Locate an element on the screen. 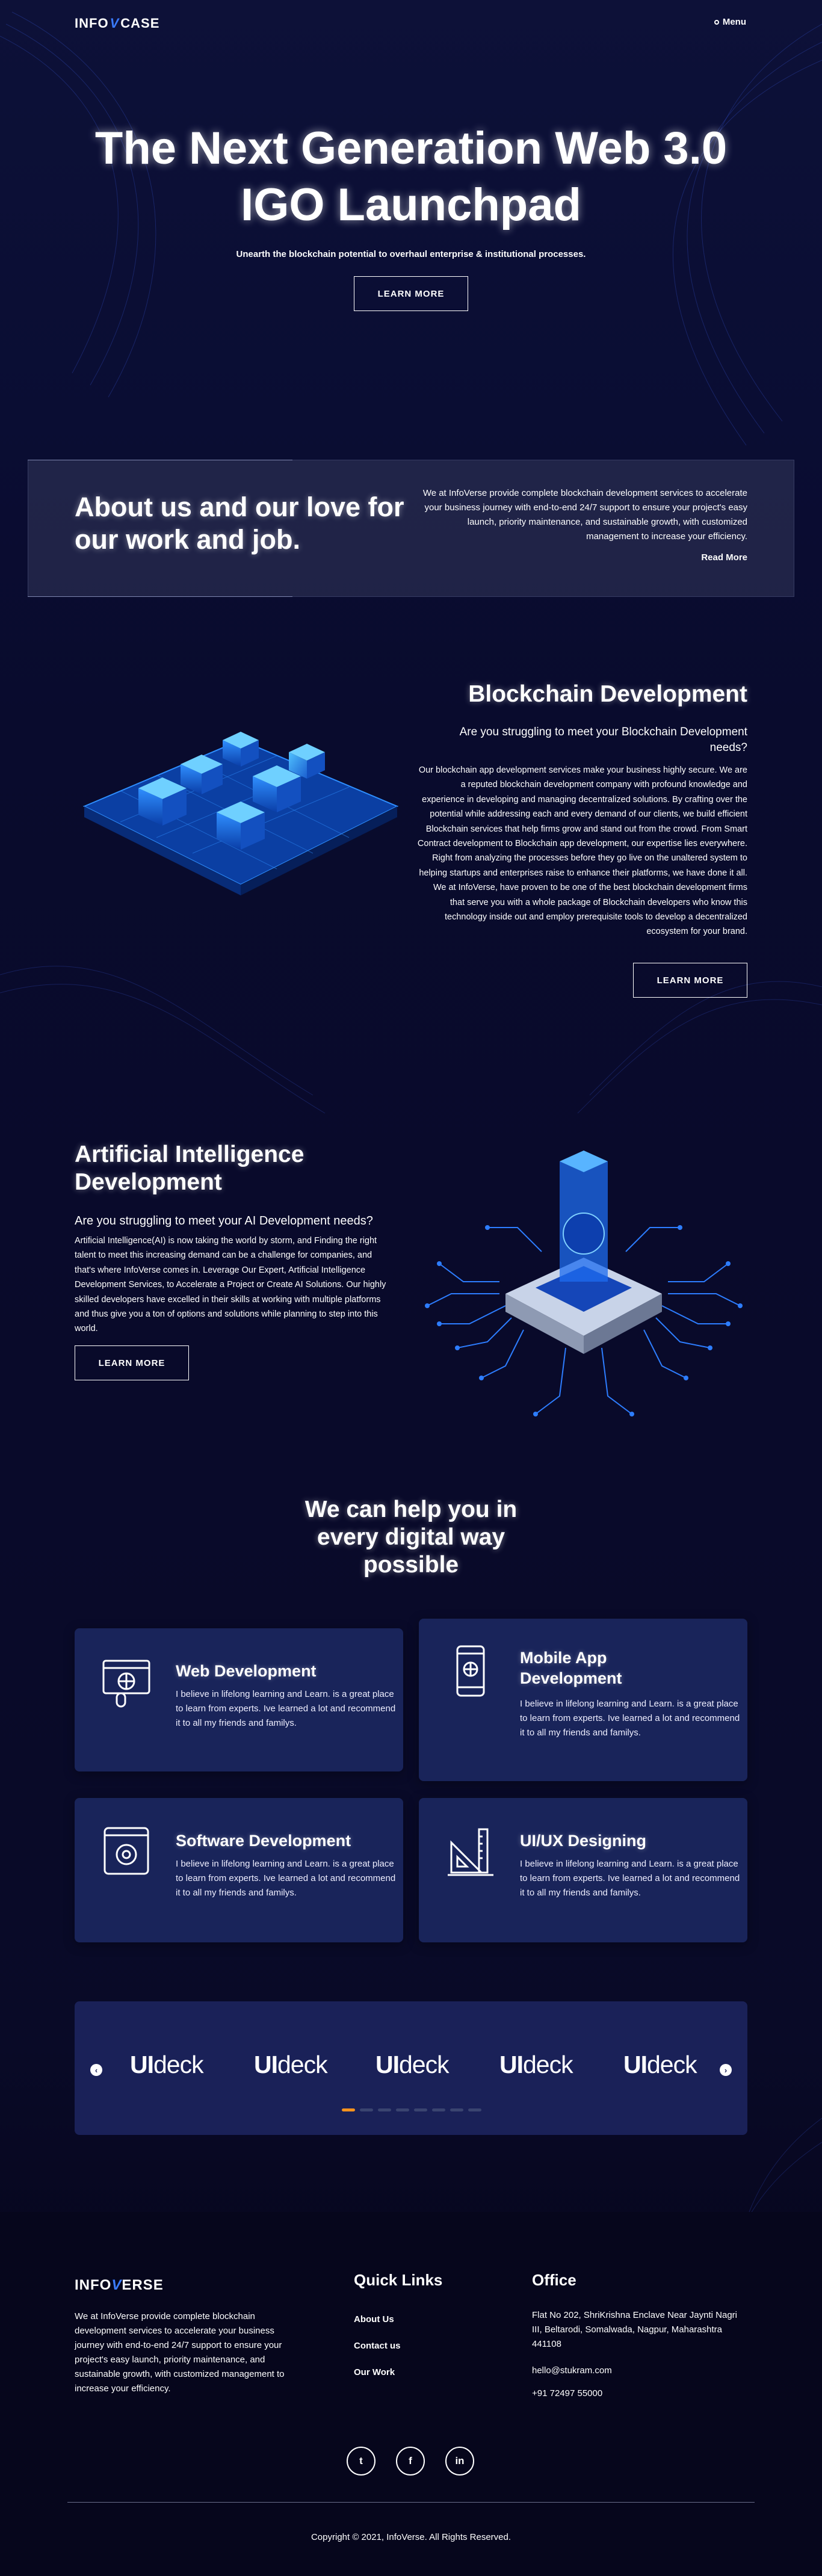  footer-logo: INFOVERSE is located at coordinates (119, 2285).